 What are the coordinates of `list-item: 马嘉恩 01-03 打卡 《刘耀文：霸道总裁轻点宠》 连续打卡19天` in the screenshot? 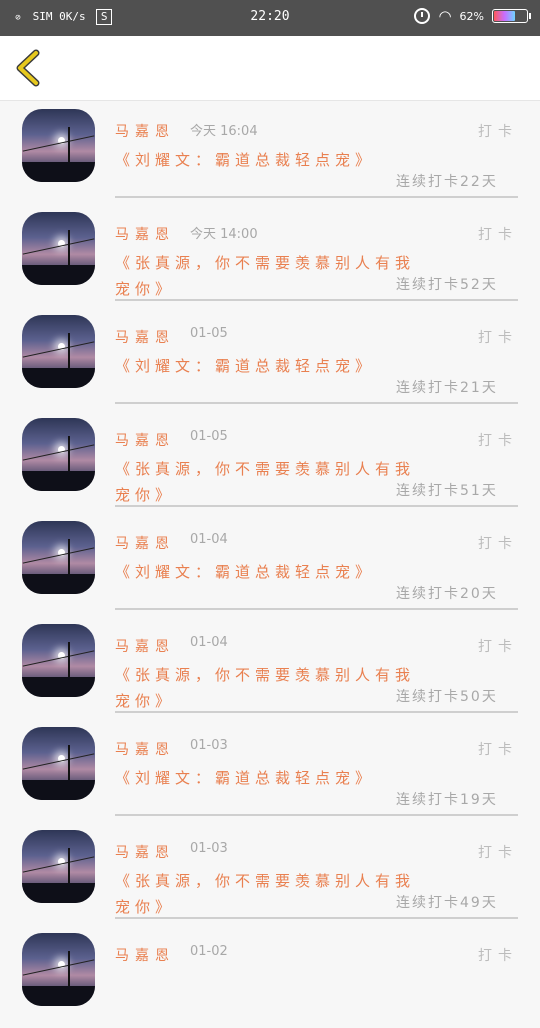 It's located at (270, 770).